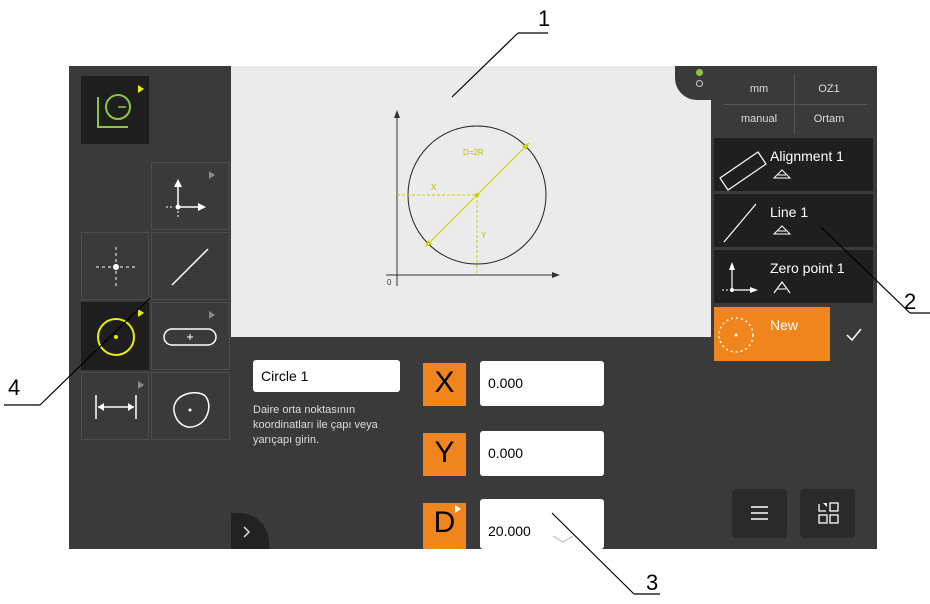 The width and height of the screenshot is (930, 604). Describe the element at coordinates (759, 119) in the screenshot. I see `mode-selector: manual` at that location.